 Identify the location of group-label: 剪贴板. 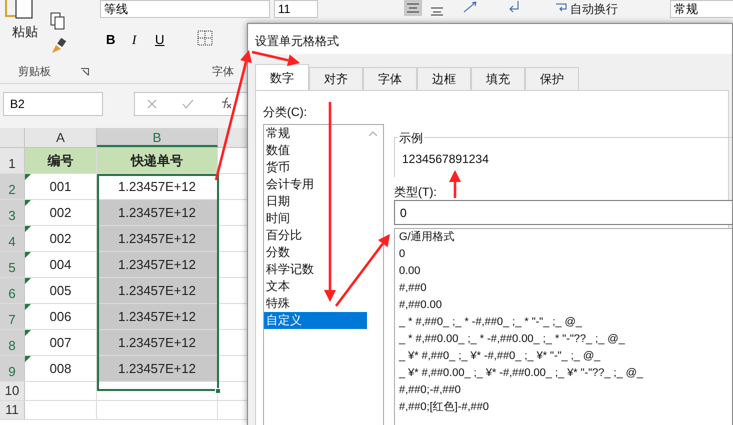
(34, 72).